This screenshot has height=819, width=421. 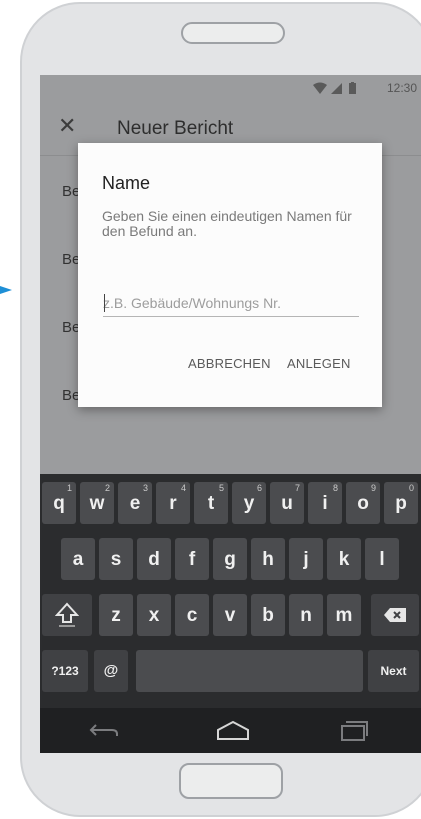 I want to click on at-key: @, so click(x=111, y=671).